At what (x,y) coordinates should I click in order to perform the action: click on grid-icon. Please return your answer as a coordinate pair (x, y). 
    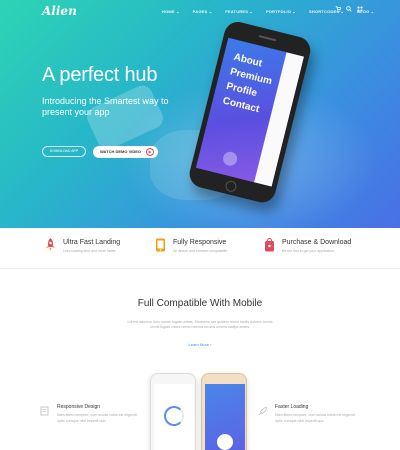
    Looking at the image, I should click on (360, 10).